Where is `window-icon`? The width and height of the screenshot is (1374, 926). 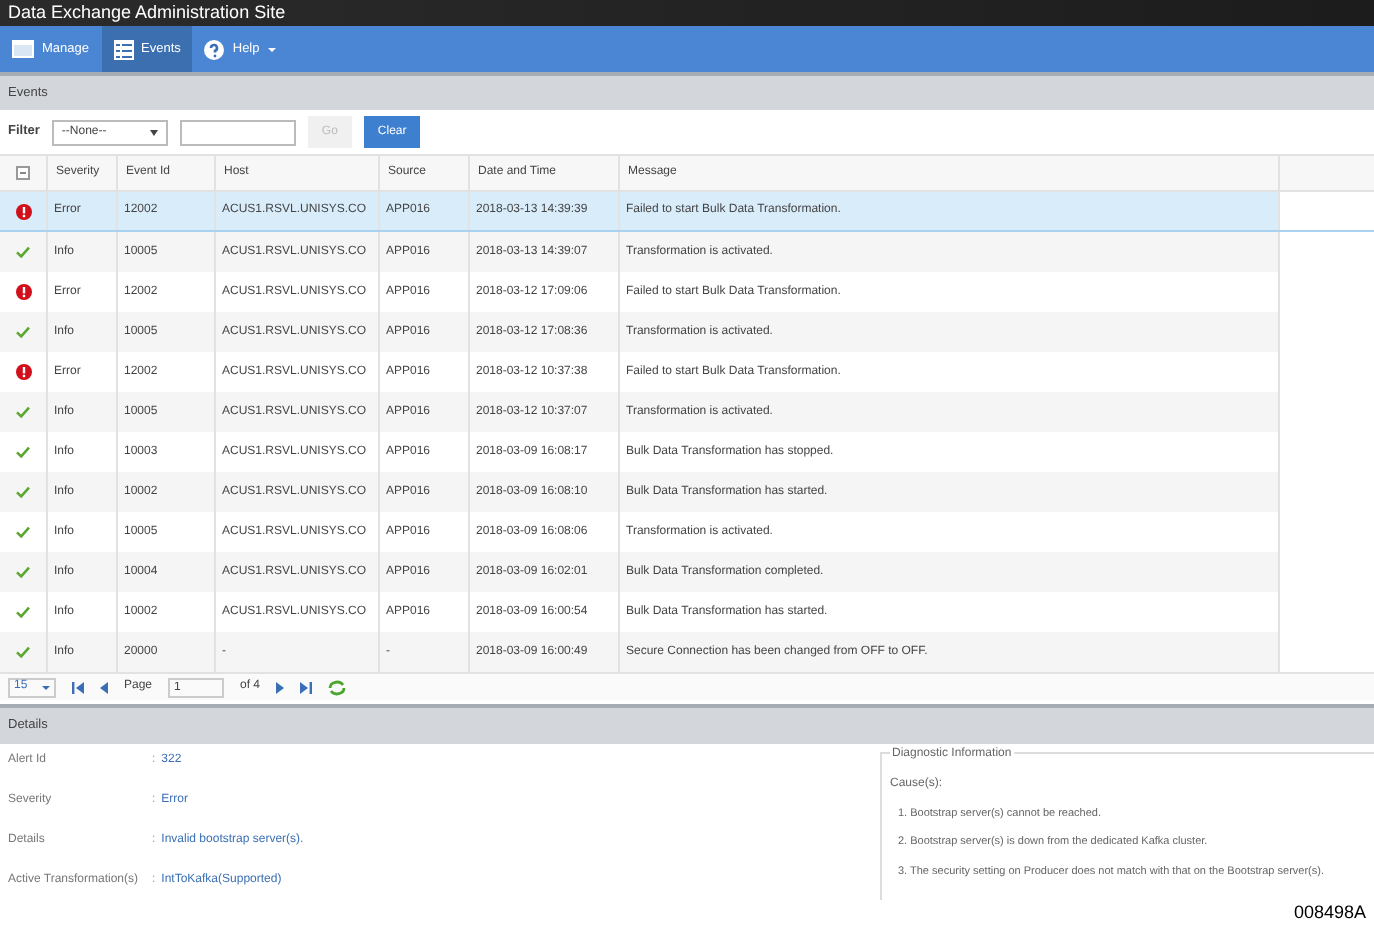
window-icon is located at coordinates (23, 49).